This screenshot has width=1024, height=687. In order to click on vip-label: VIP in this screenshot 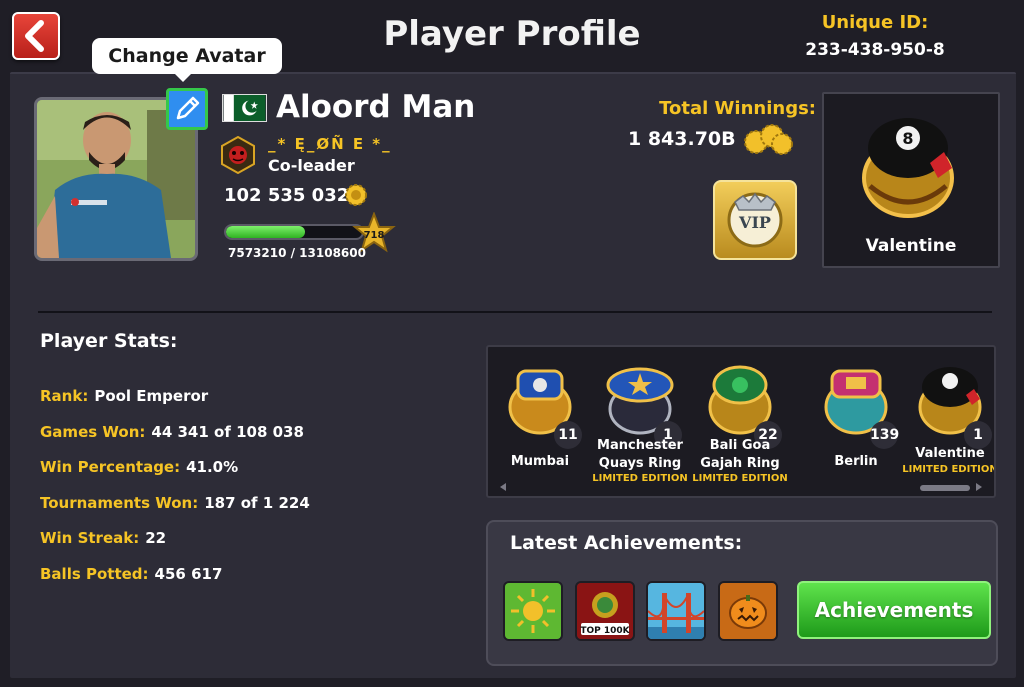, I will do `click(754, 222)`.